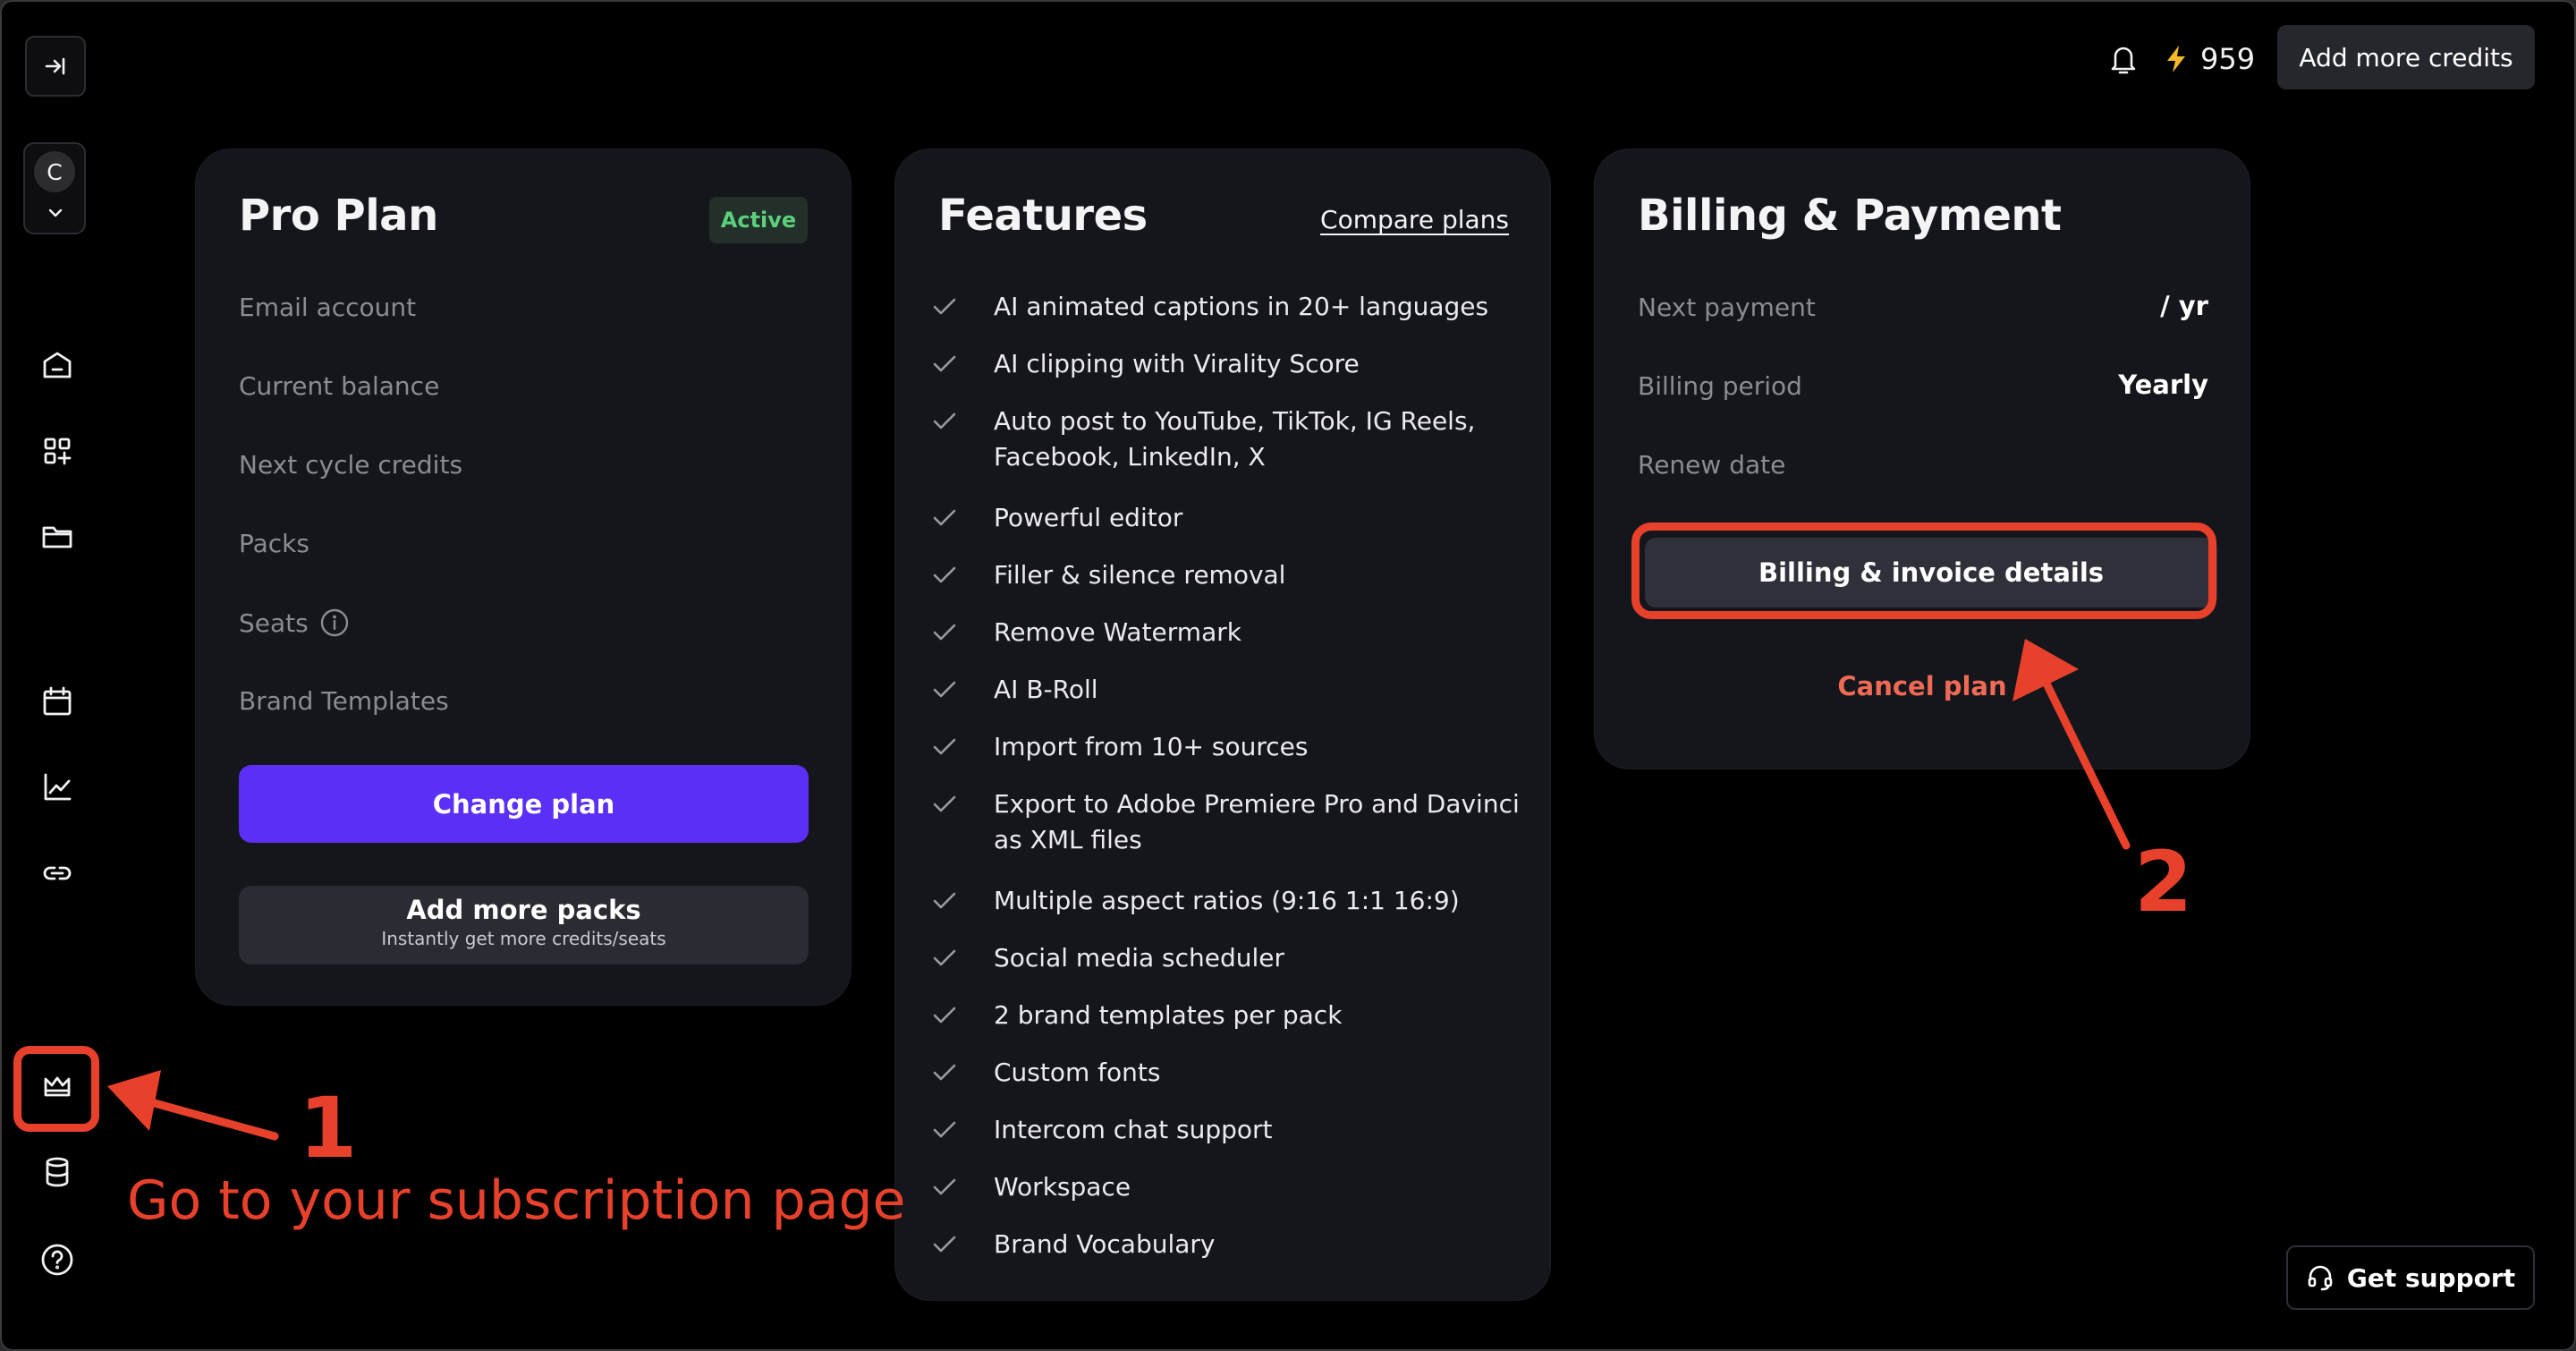 The height and width of the screenshot is (1351, 2576). What do you see at coordinates (2163, 883) in the screenshot?
I see `annotation-step-2: 2` at bounding box center [2163, 883].